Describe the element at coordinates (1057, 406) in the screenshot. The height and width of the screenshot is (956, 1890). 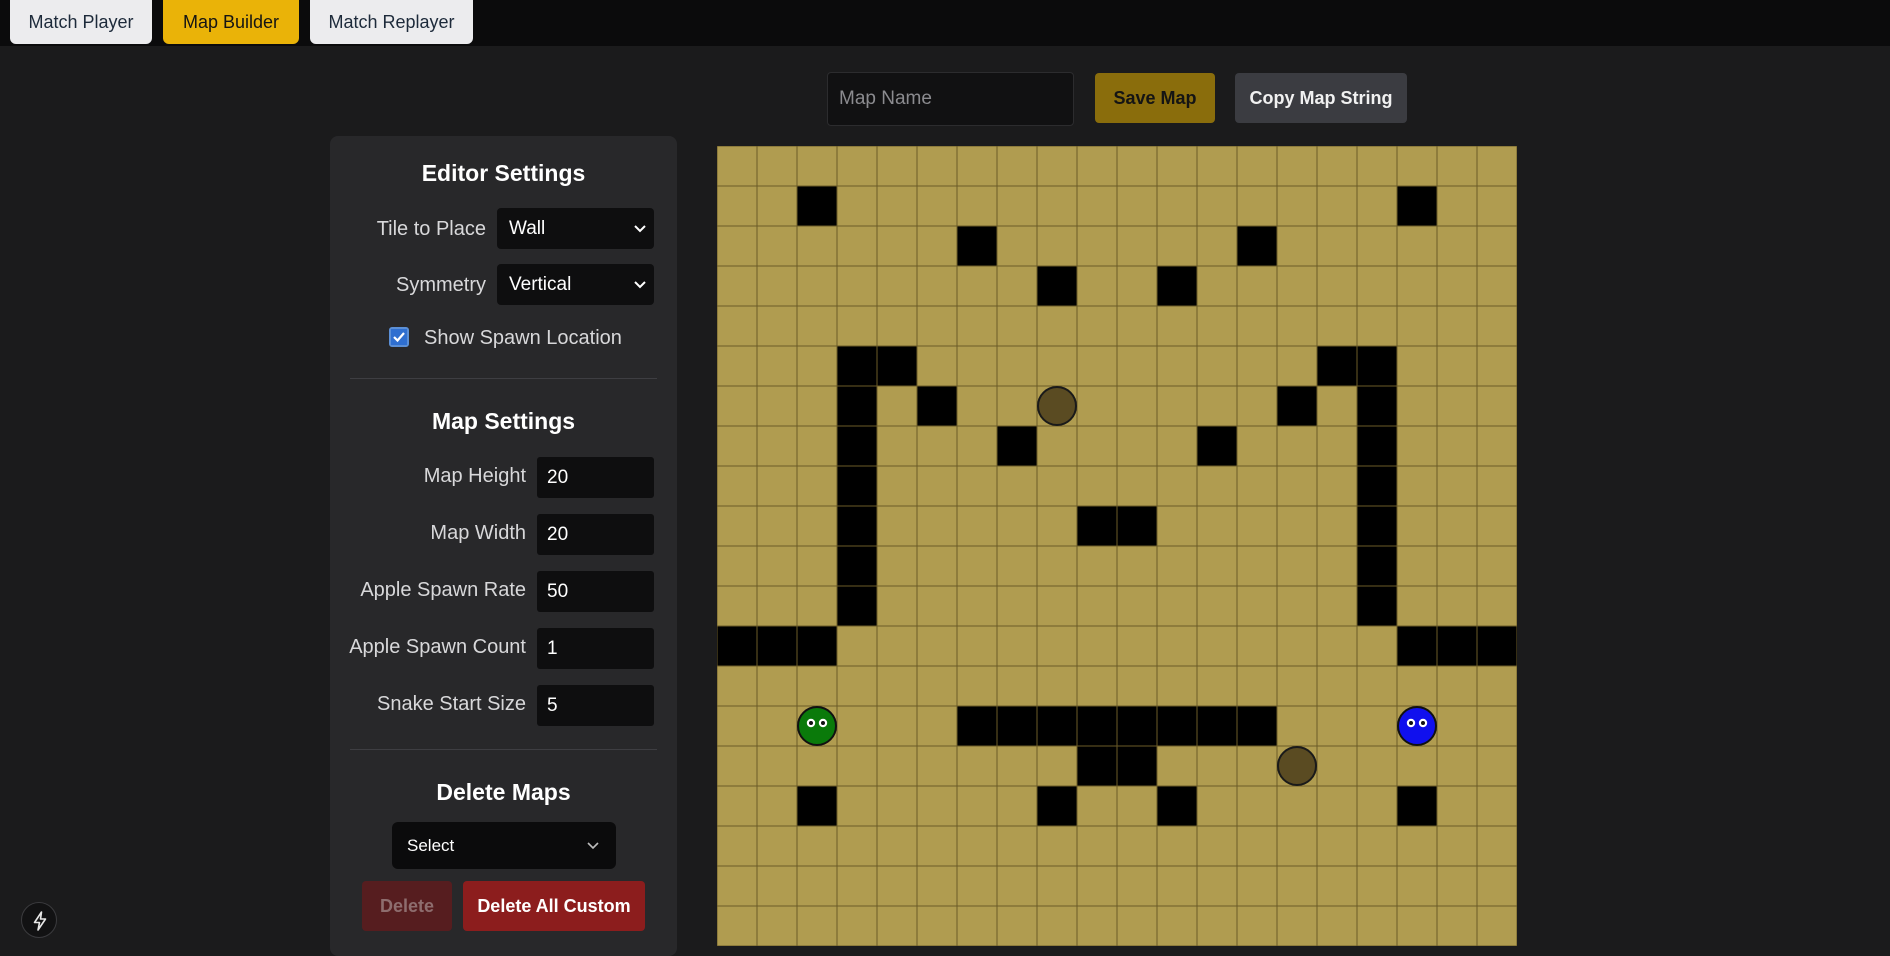
I see `apple-spawn` at that location.